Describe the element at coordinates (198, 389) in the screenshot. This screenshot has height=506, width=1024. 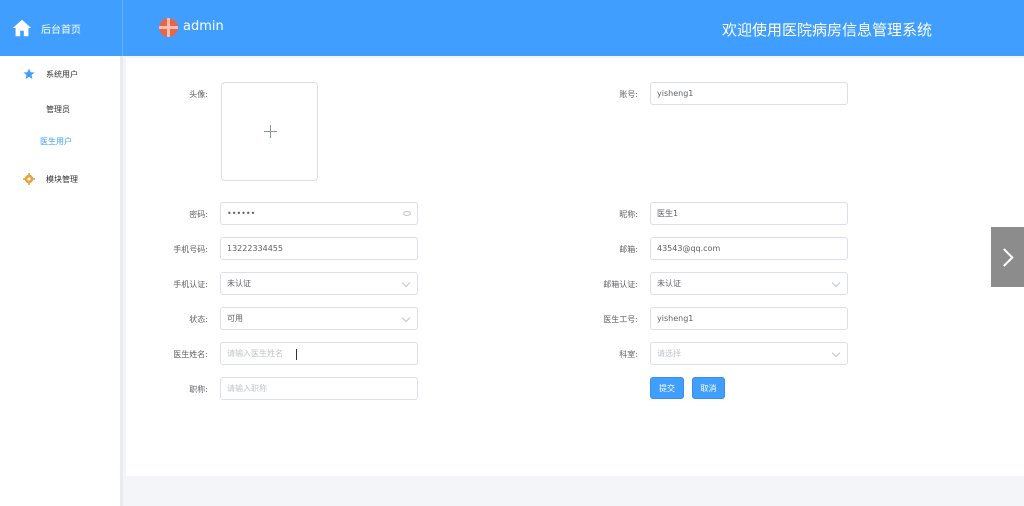
I see `title-label: 职称:` at that location.